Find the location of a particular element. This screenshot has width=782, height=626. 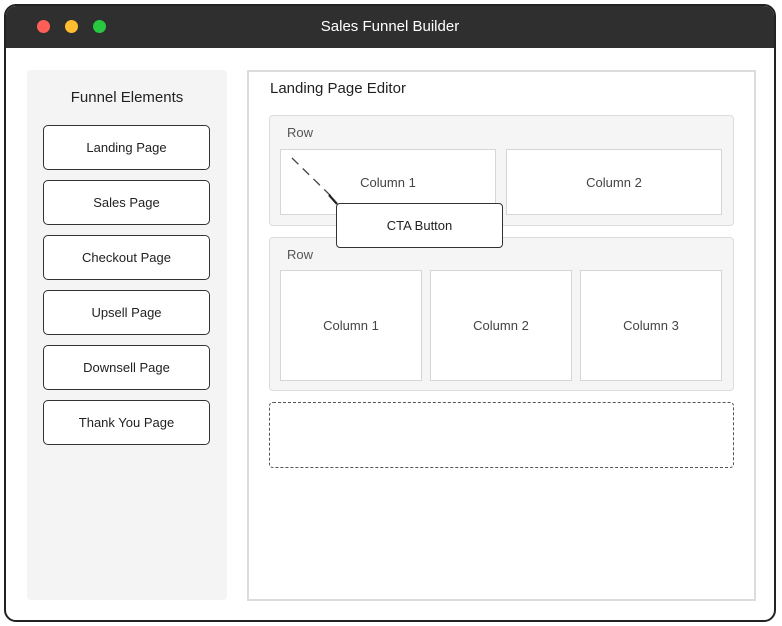

row-2-column-2: Column 2 is located at coordinates (501, 325).